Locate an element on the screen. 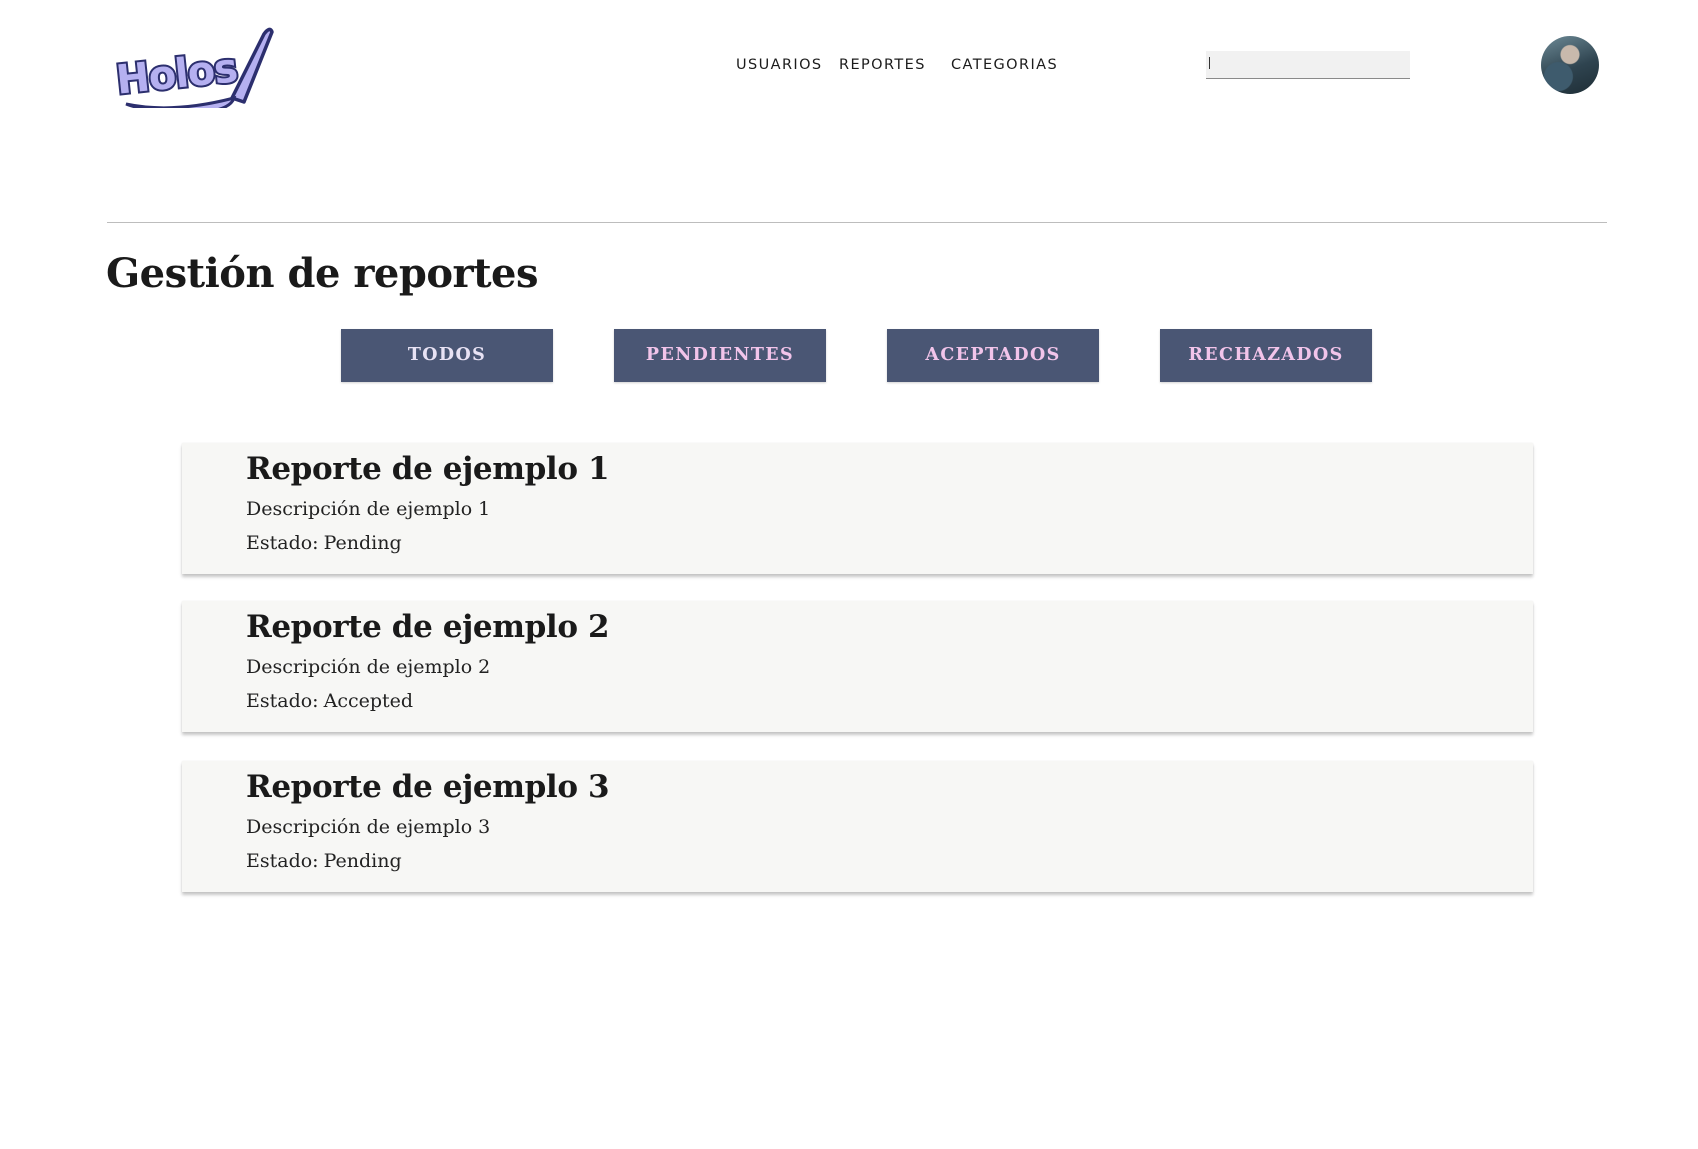 This screenshot has width=1698, height=1149. avatar is located at coordinates (1570, 65).